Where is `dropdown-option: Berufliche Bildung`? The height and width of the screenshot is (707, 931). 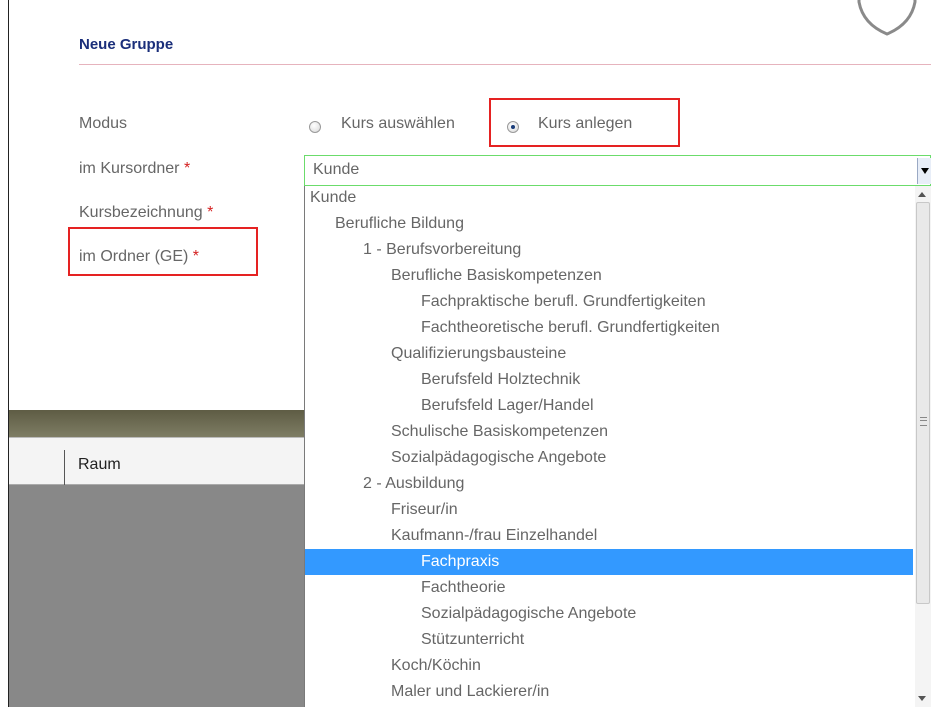
dropdown-option: Berufliche Bildung is located at coordinates (609, 224).